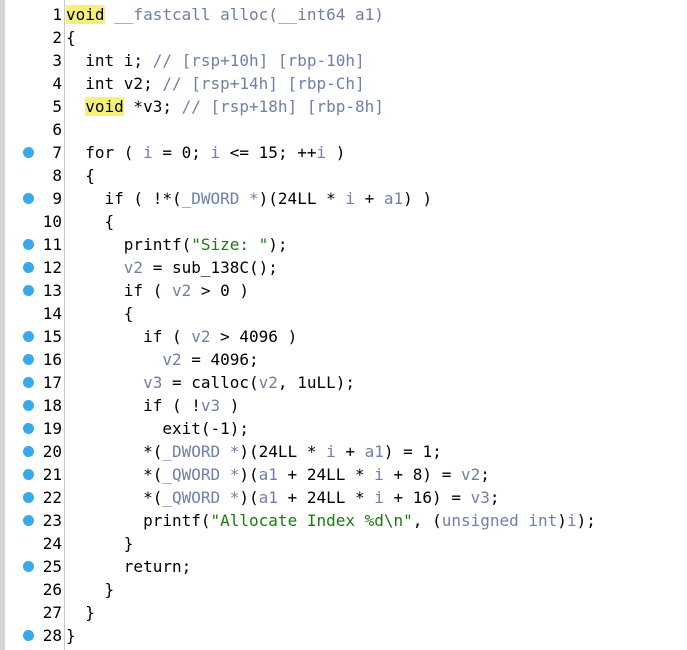 The height and width of the screenshot is (650, 687). I want to click on code-text: if ( !*(_DWORD *)(24LL * i + a1) ), so click(249, 198).